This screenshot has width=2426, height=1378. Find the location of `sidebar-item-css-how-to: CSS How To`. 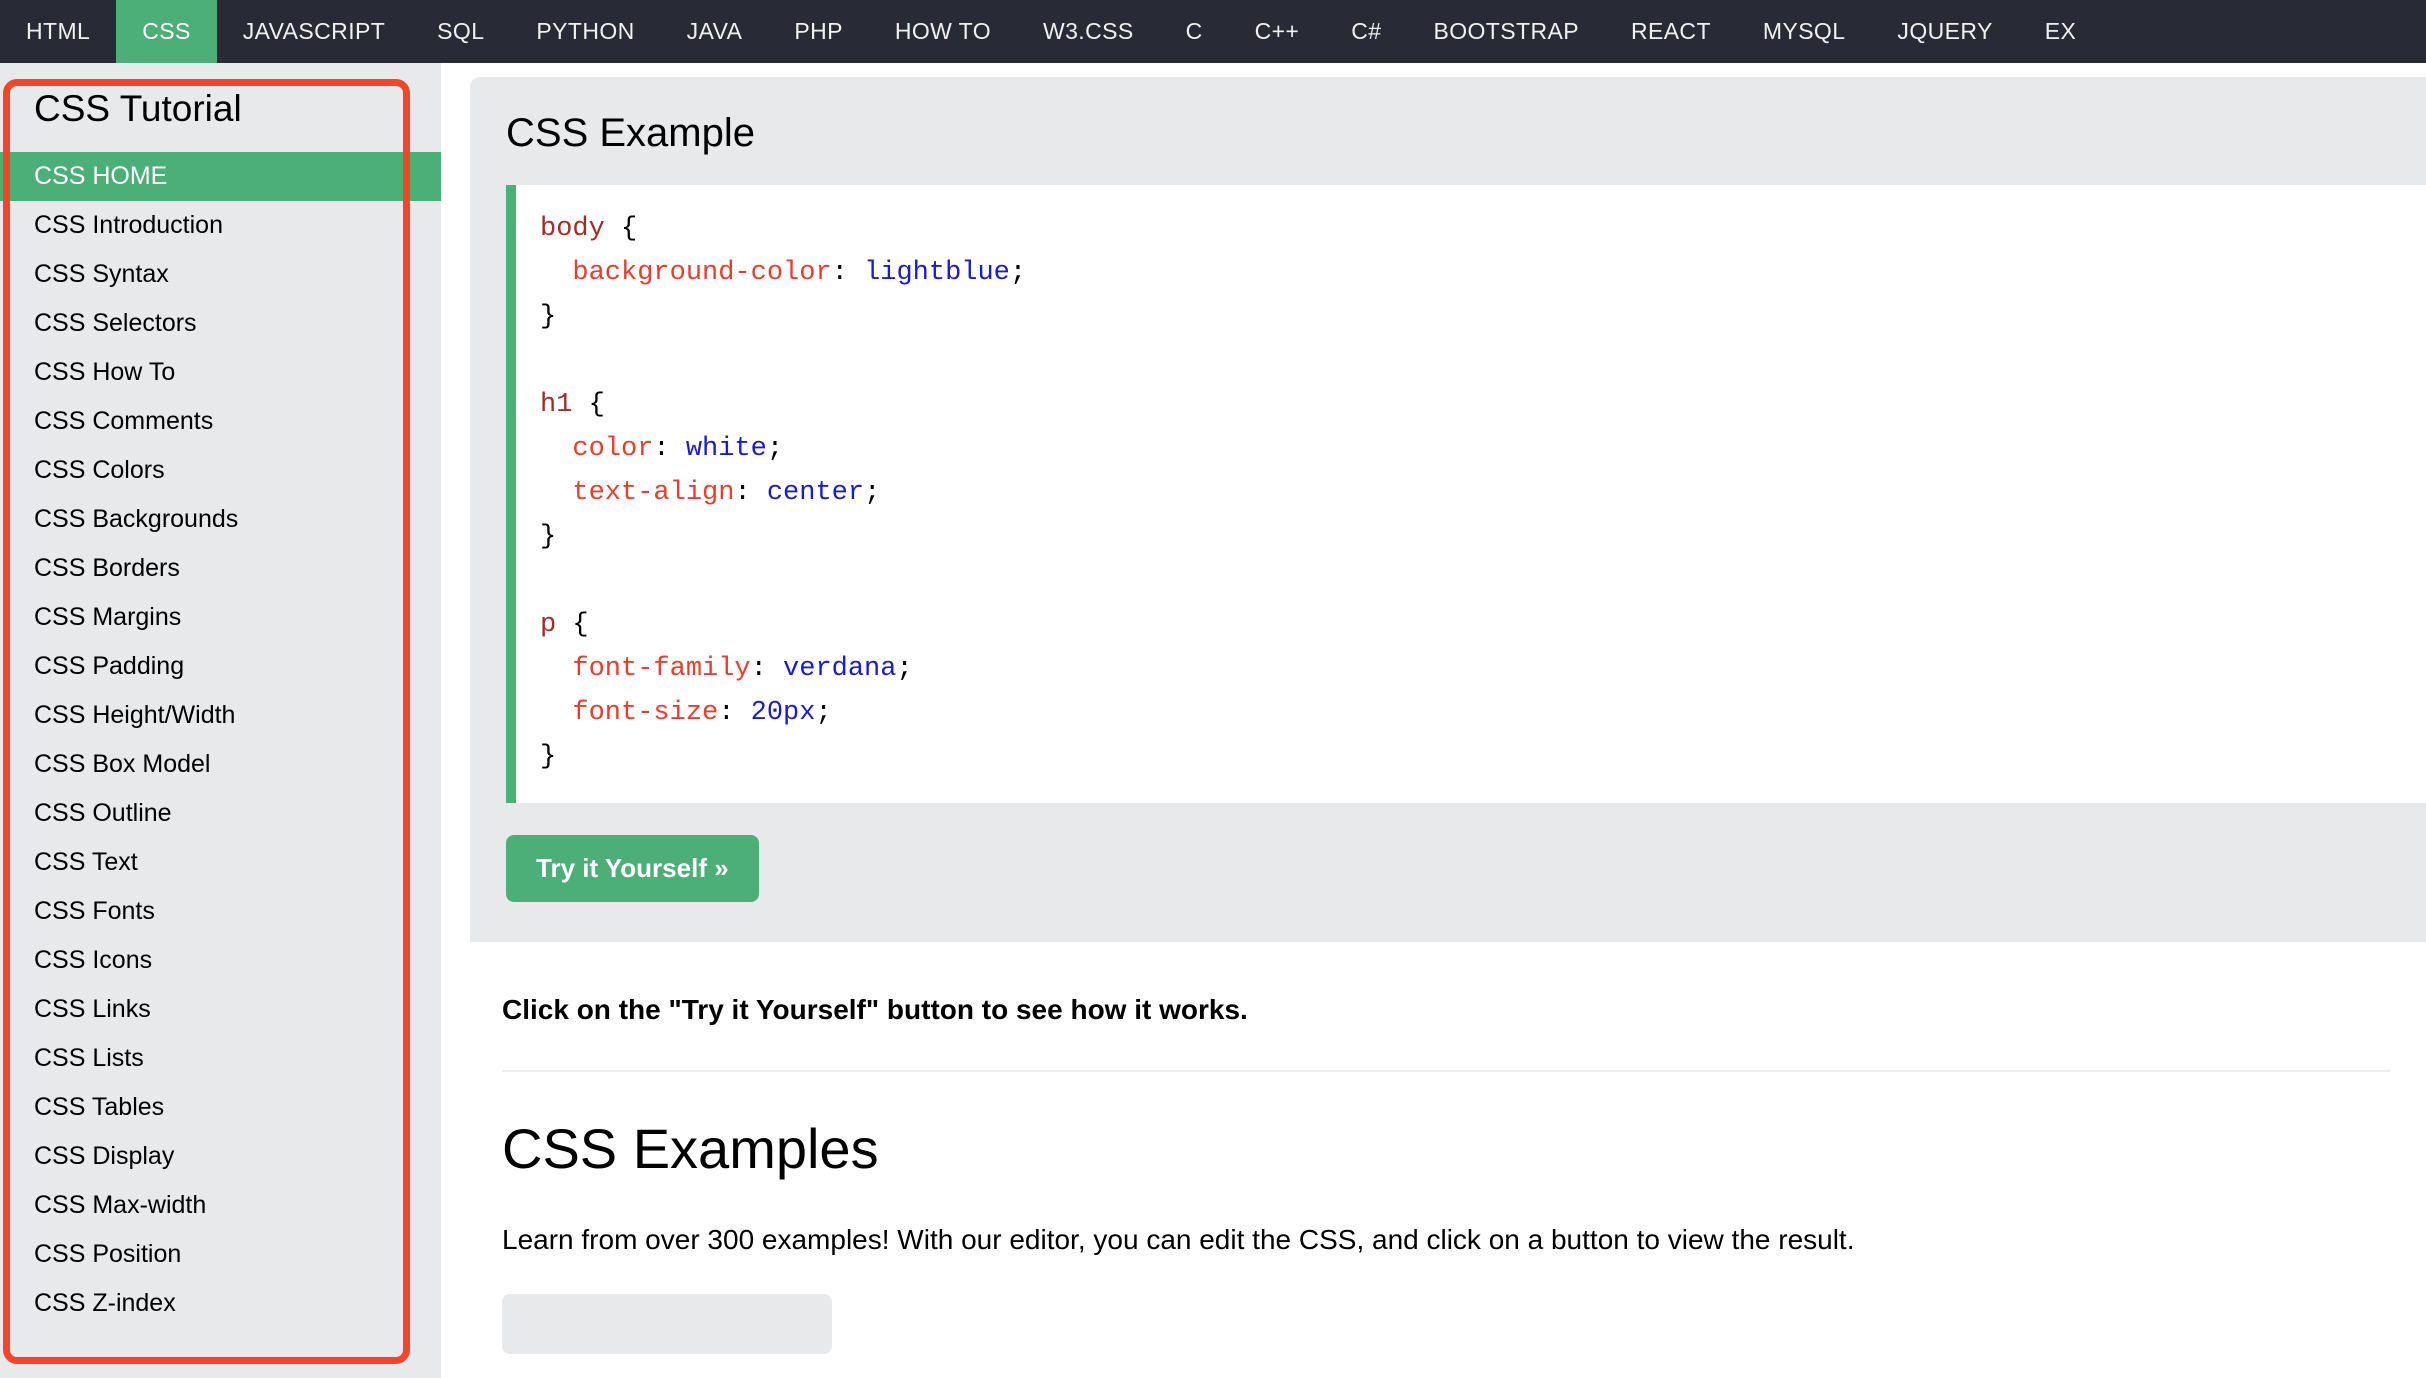

sidebar-item-css-how-to: CSS How To is located at coordinates (220, 372).